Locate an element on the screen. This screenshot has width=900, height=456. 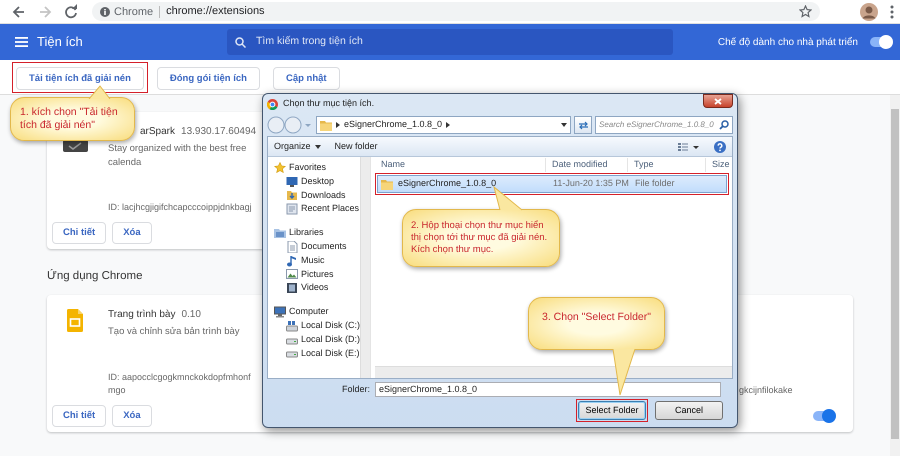
dialog-title: Chọn thư mục tiện ích. is located at coordinates (328, 103).